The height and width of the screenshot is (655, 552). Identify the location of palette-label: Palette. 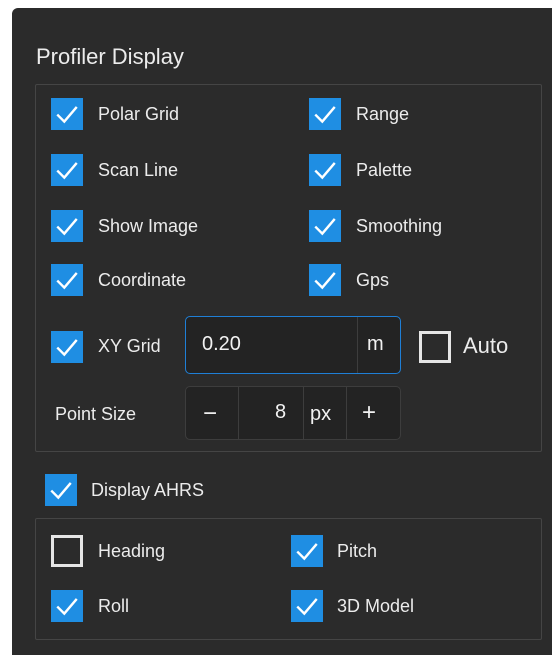
(384, 170).